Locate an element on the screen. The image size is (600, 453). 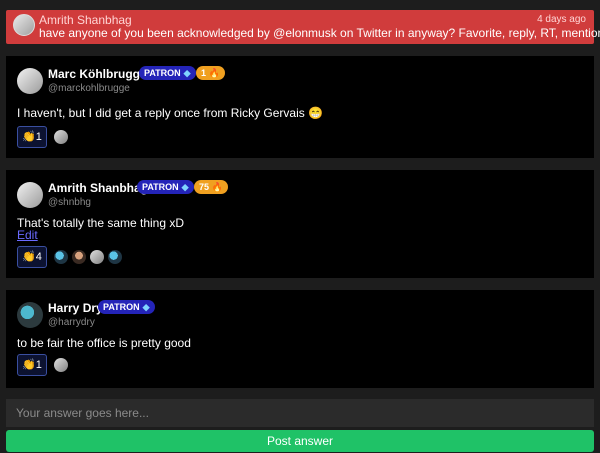
question-author: Amrith Shanbhag is located at coordinates (85, 20).